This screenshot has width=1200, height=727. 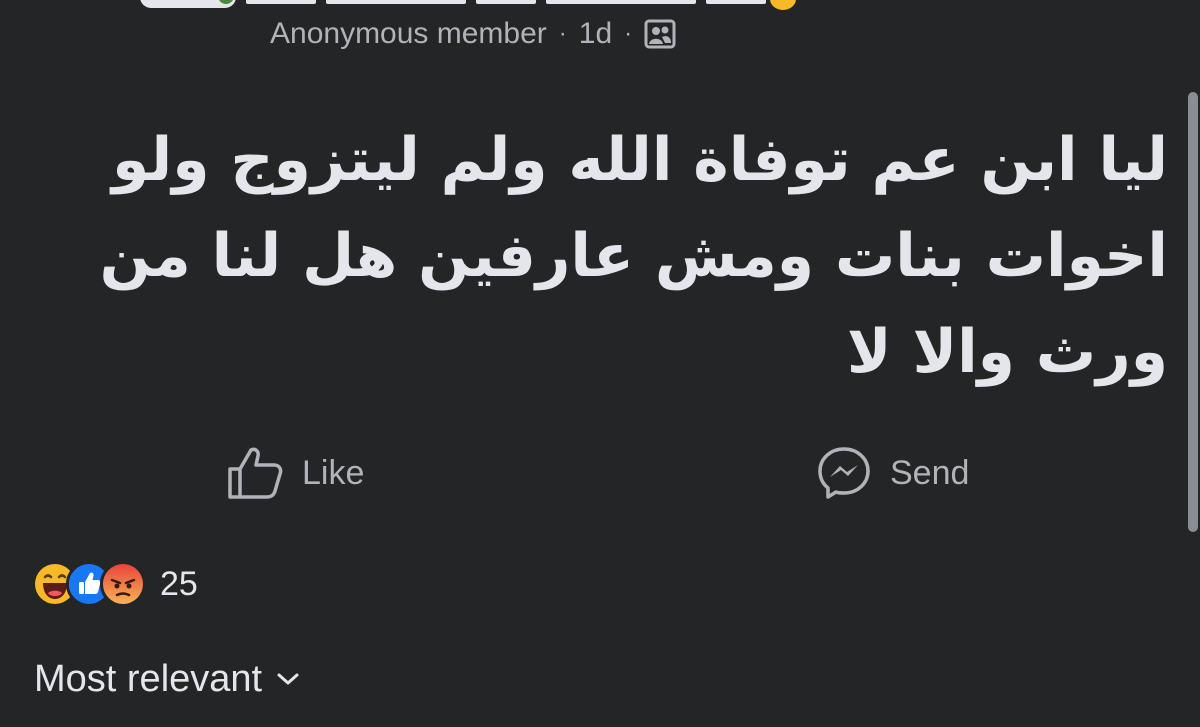 I want to click on send-button: Send, so click(x=892, y=473).